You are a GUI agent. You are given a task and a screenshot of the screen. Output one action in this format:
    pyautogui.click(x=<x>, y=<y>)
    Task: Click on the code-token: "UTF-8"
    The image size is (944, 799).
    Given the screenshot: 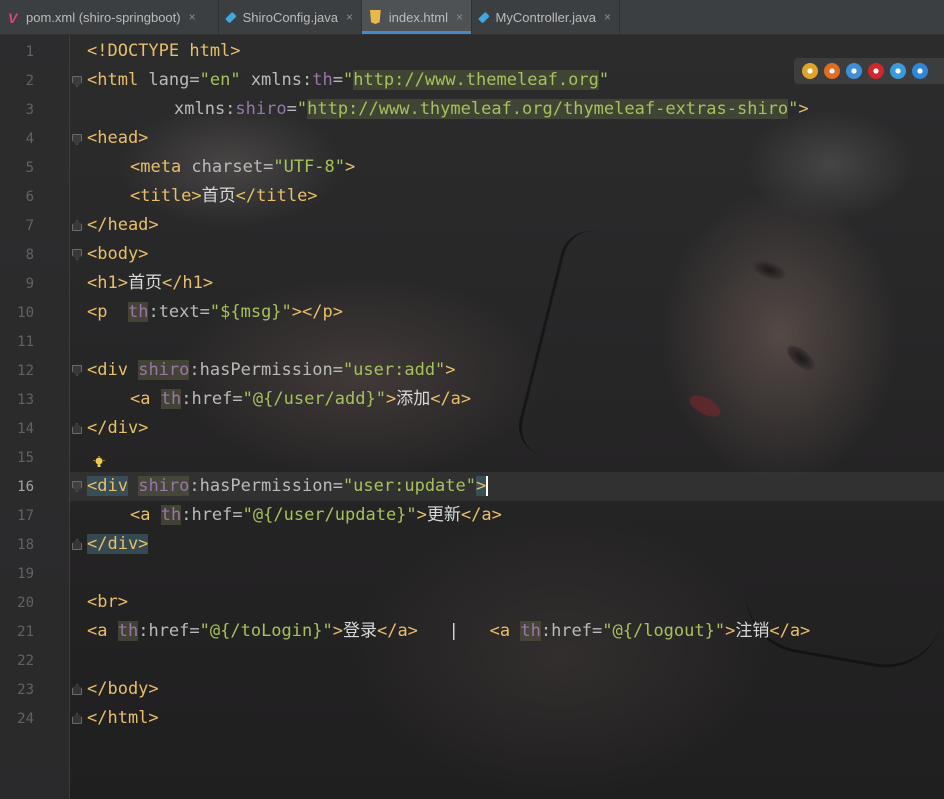 What is the action you would take?
    pyautogui.click(x=309, y=167)
    